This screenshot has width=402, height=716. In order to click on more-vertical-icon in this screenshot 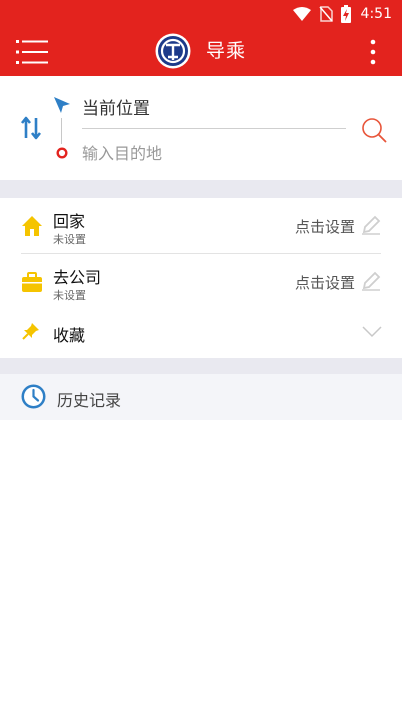, I will do `click(373, 52)`.